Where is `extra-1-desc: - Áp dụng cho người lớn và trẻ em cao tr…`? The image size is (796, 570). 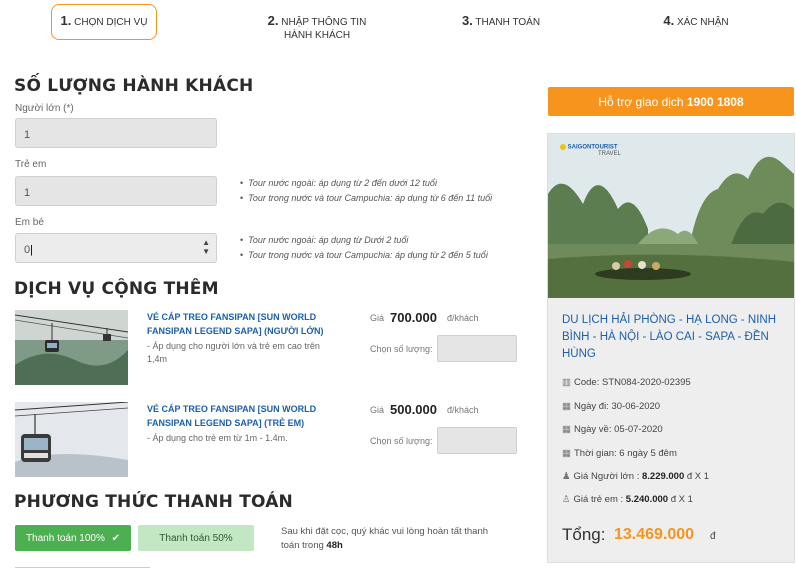
extra-1-desc: - Áp dụng cho người lớn và trẻ em cao tr… is located at coordinates (233, 353).